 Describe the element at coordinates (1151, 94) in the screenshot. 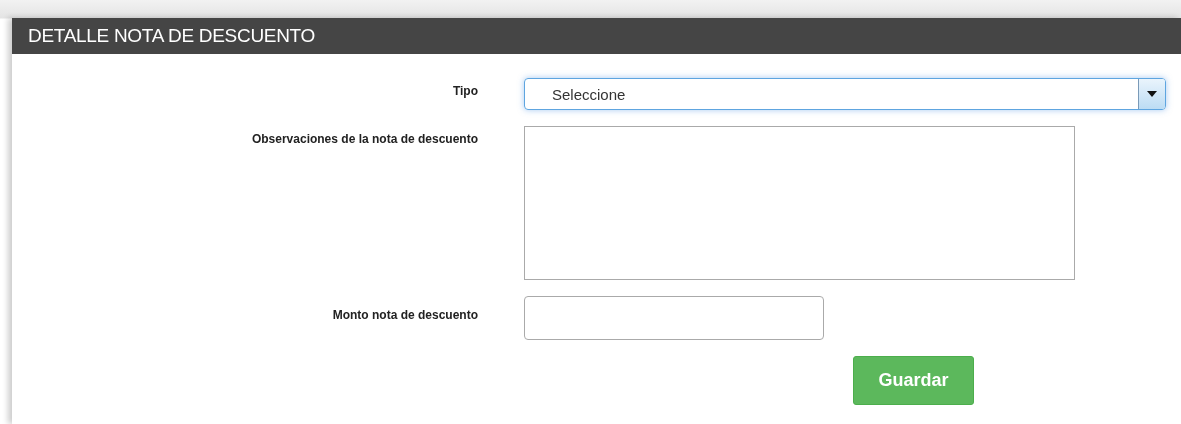

I see `caret-icon` at that location.